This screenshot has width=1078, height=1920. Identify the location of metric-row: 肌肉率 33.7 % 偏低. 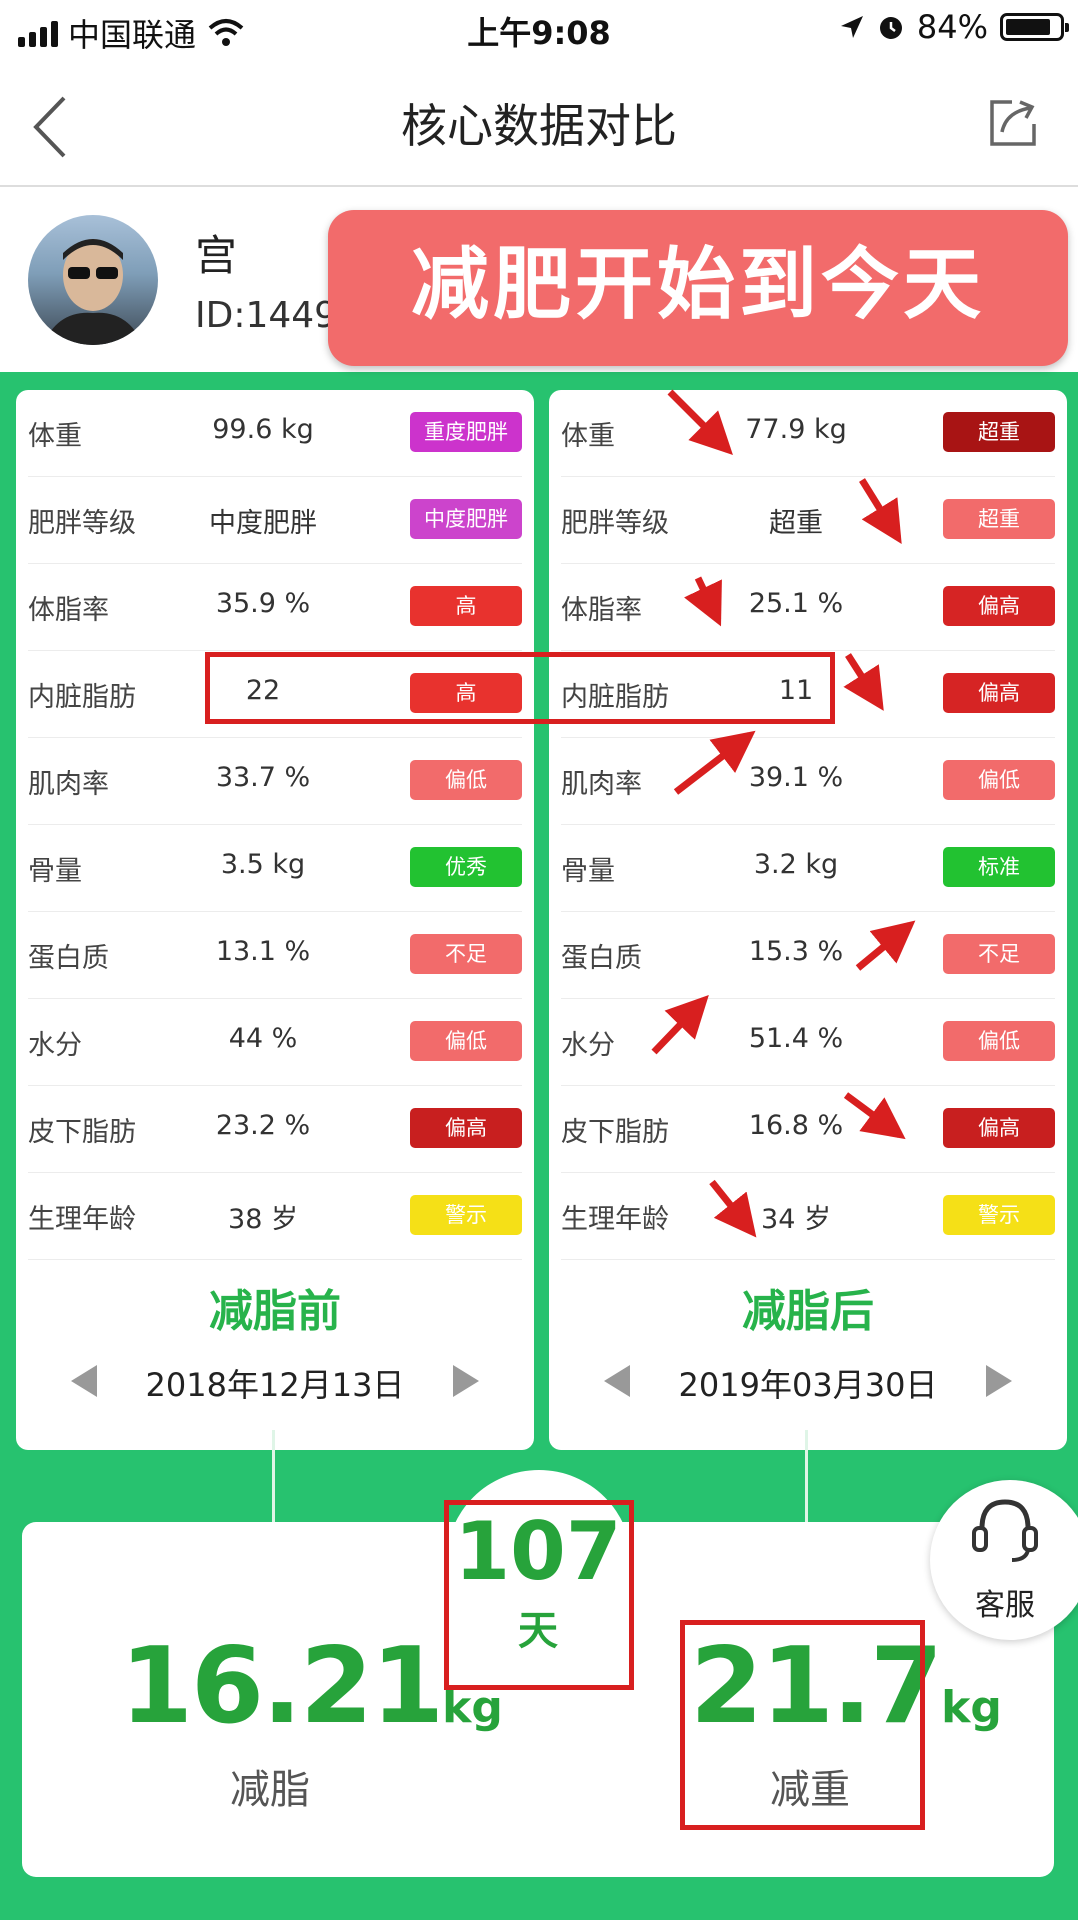
(275, 781).